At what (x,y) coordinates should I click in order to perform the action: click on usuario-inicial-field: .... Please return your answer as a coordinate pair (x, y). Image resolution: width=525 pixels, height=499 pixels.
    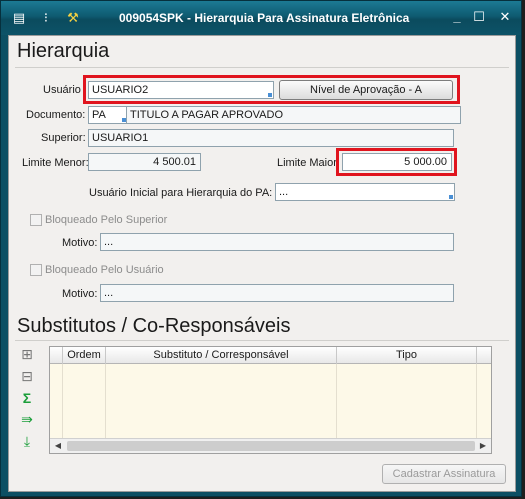
    Looking at the image, I should click on (365, 192).